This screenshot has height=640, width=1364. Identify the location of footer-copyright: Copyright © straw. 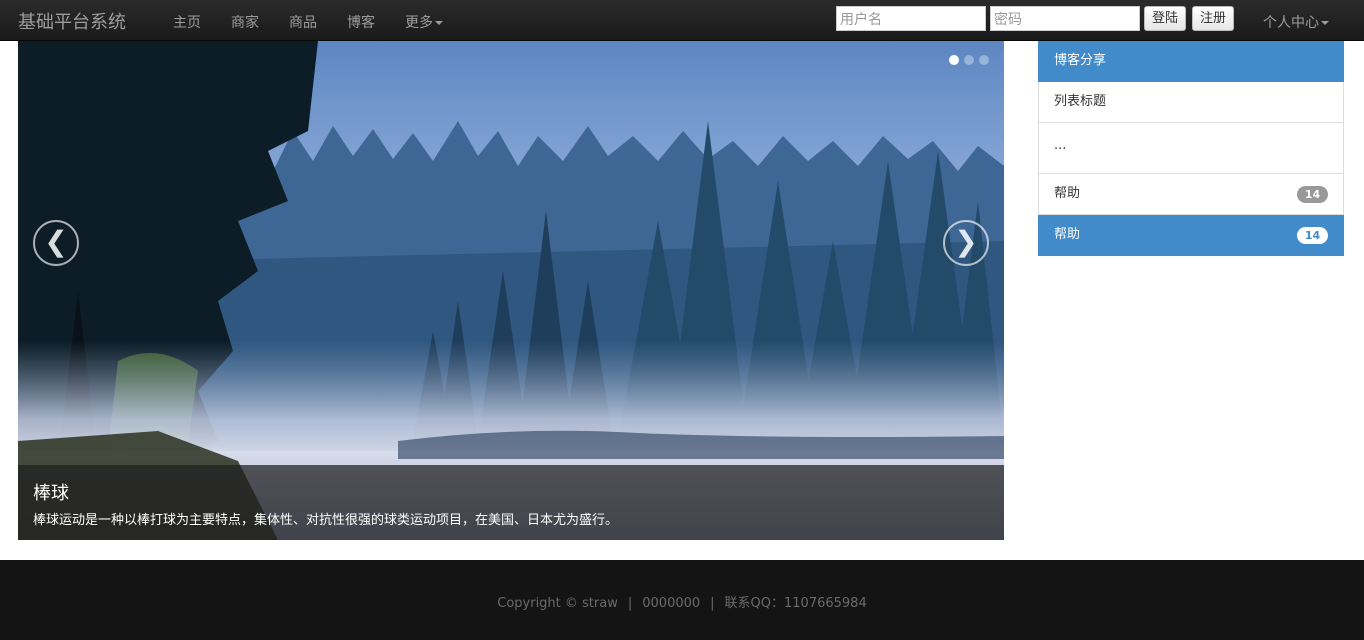
(557, 603).